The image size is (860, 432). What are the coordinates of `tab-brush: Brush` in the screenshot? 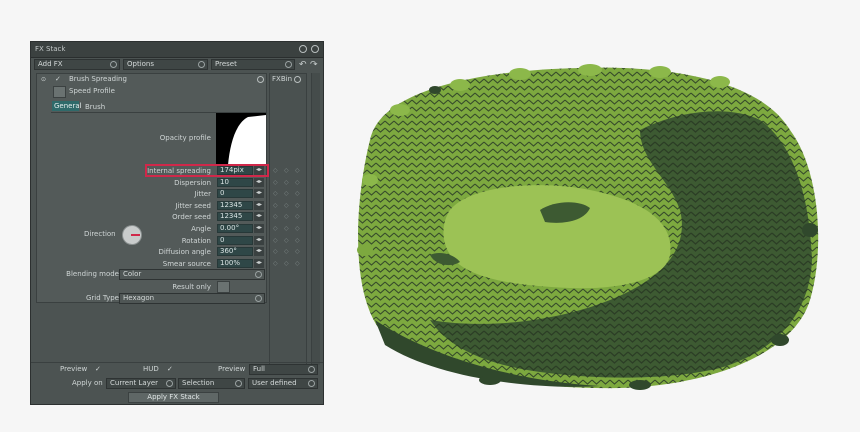 It's located at (95, 107).